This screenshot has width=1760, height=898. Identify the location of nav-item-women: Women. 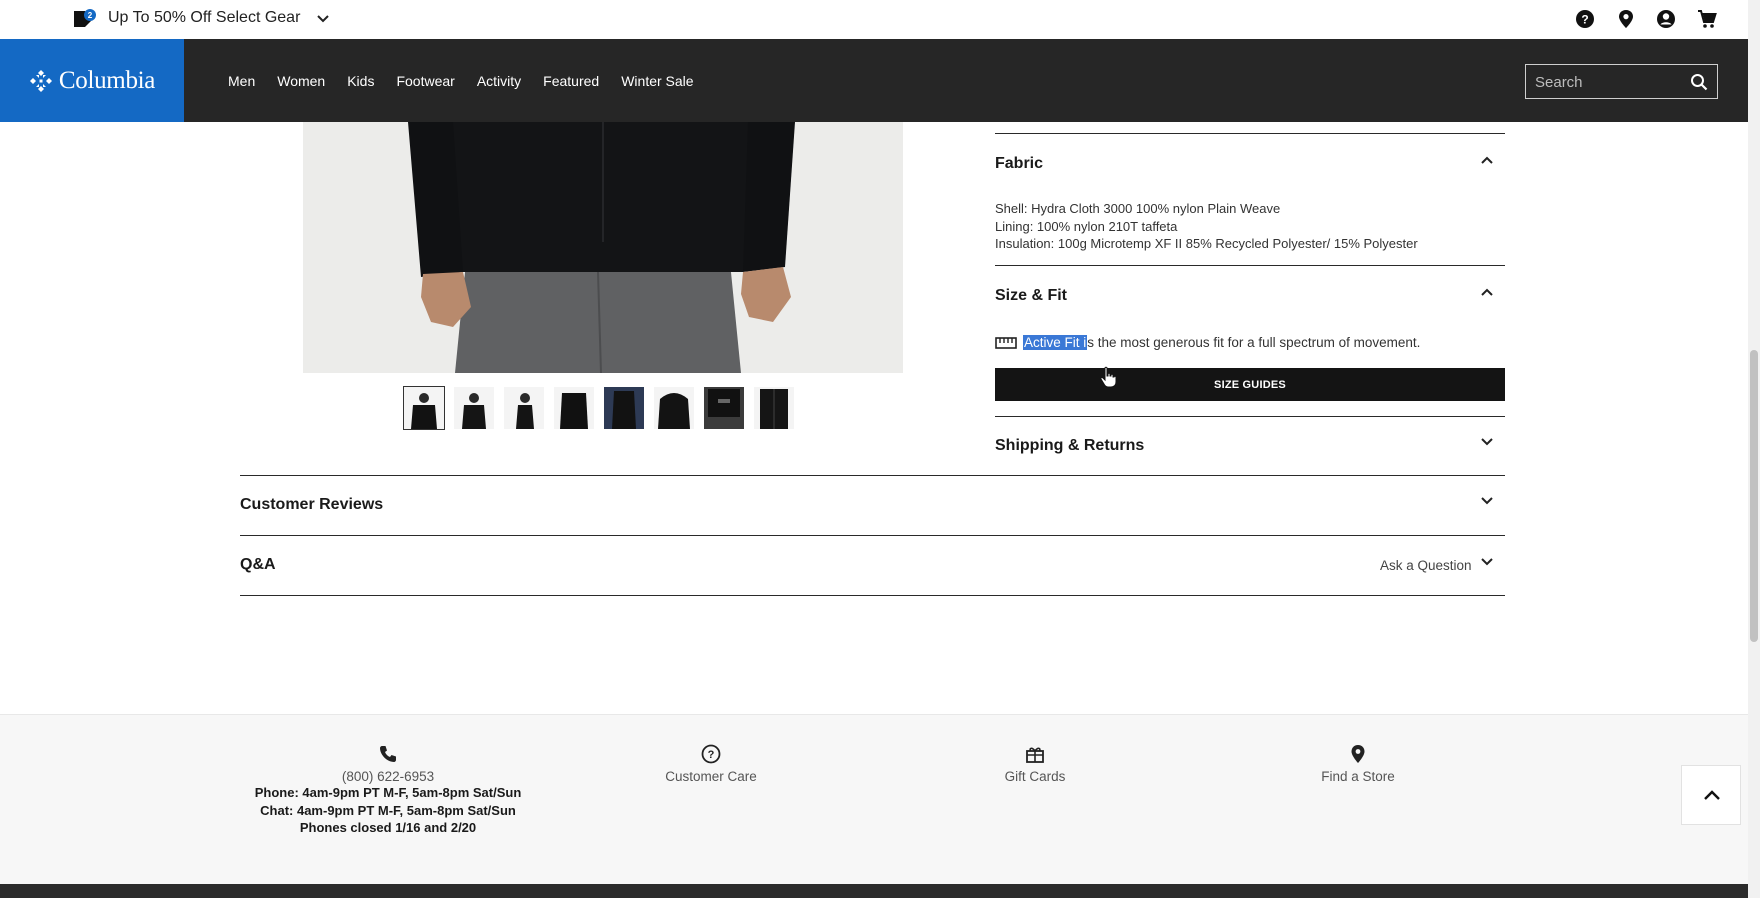
(301, 81).